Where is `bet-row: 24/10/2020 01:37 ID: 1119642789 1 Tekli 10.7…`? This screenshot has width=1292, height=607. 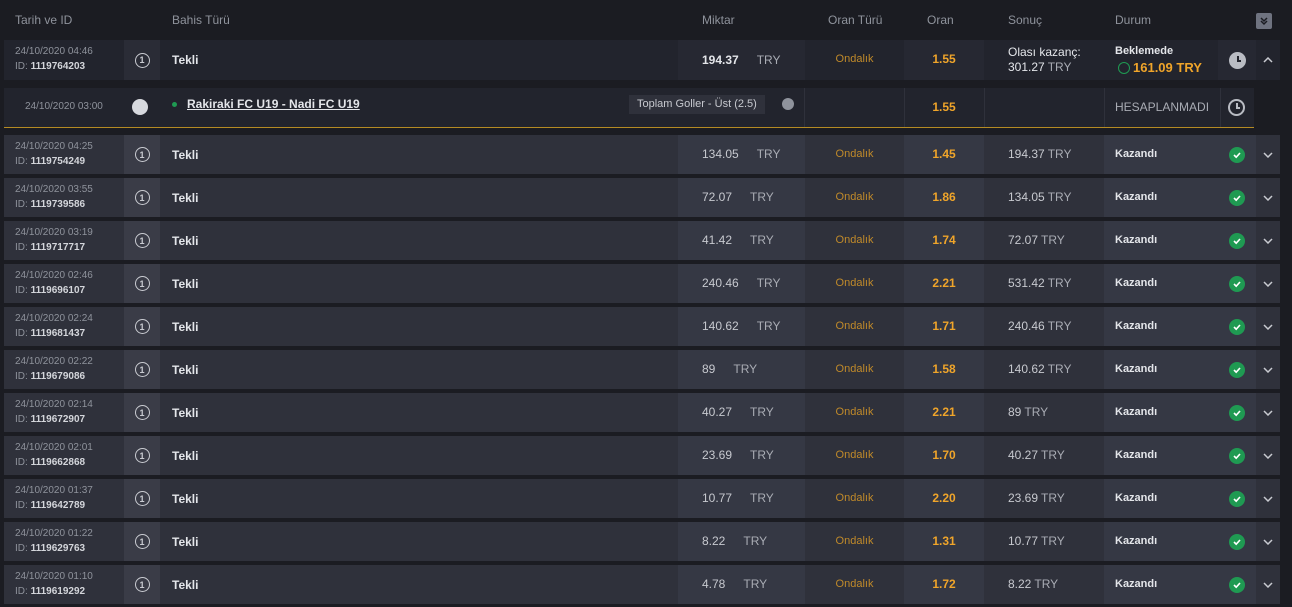
bet-row: 24/10/2020 01:37 ID: 1119642789 1 Tekli 10.7… is located at coordinates (646, 498).